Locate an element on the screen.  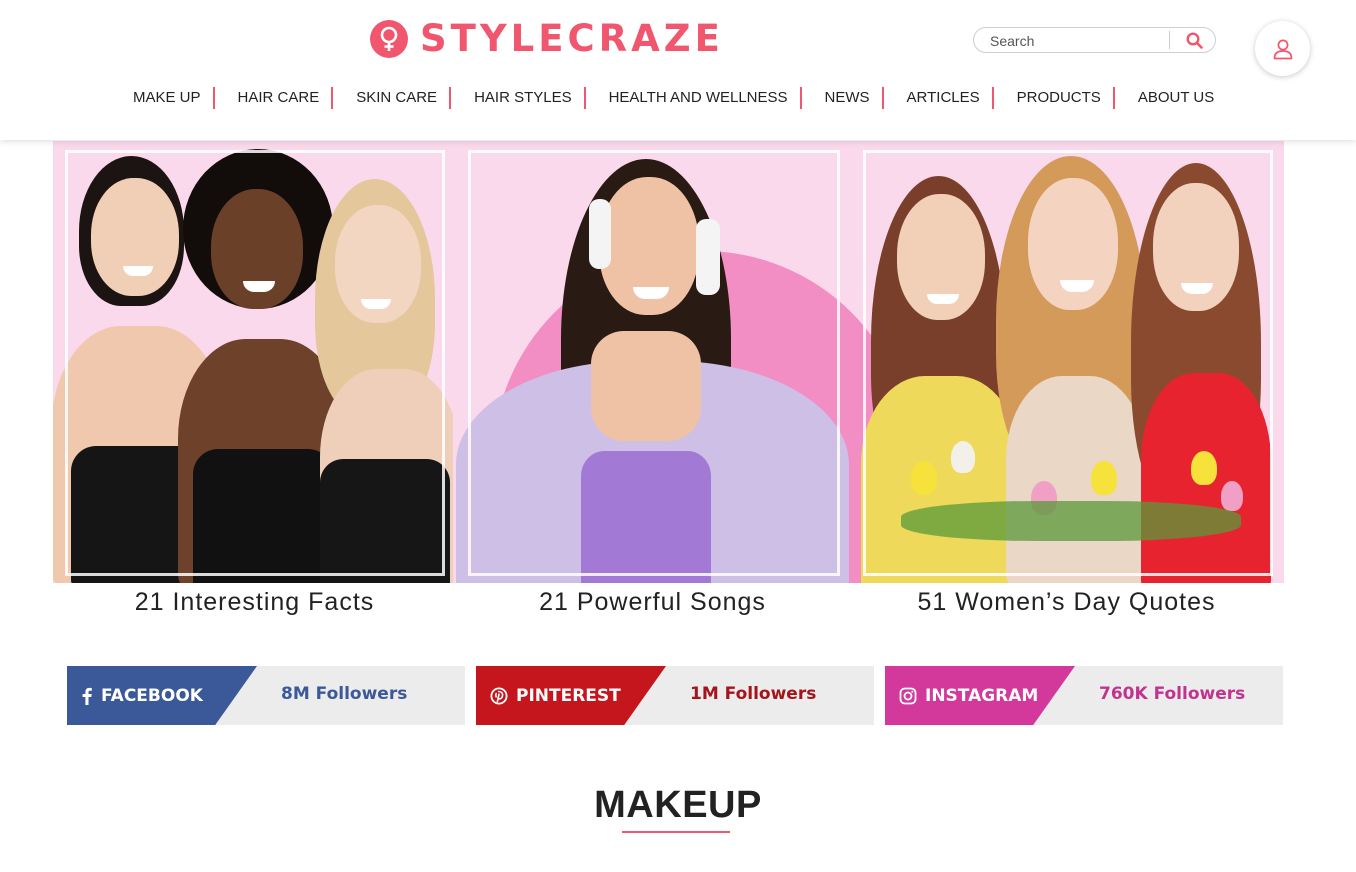
pinterest-icon is located at coordinates (499, 695).